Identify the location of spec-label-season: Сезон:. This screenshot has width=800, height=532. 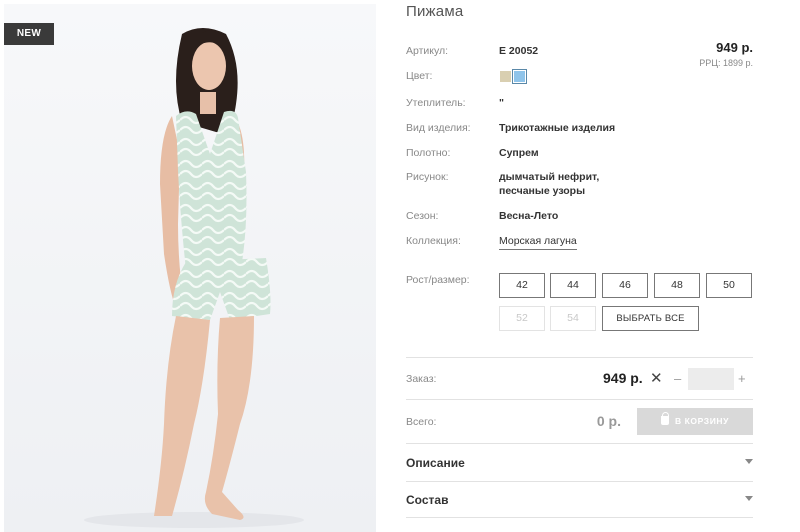
(422, 216).